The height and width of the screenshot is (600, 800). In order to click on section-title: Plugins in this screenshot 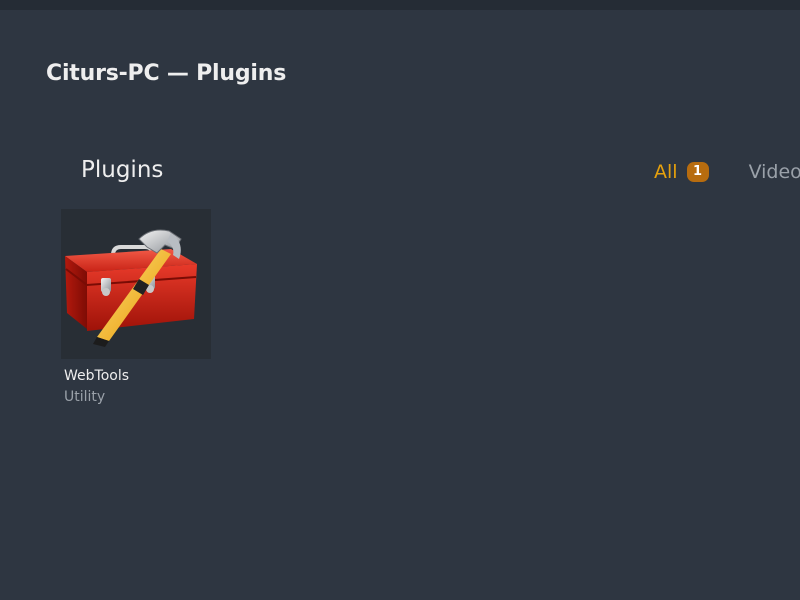, I will do `click(122, 170)`.